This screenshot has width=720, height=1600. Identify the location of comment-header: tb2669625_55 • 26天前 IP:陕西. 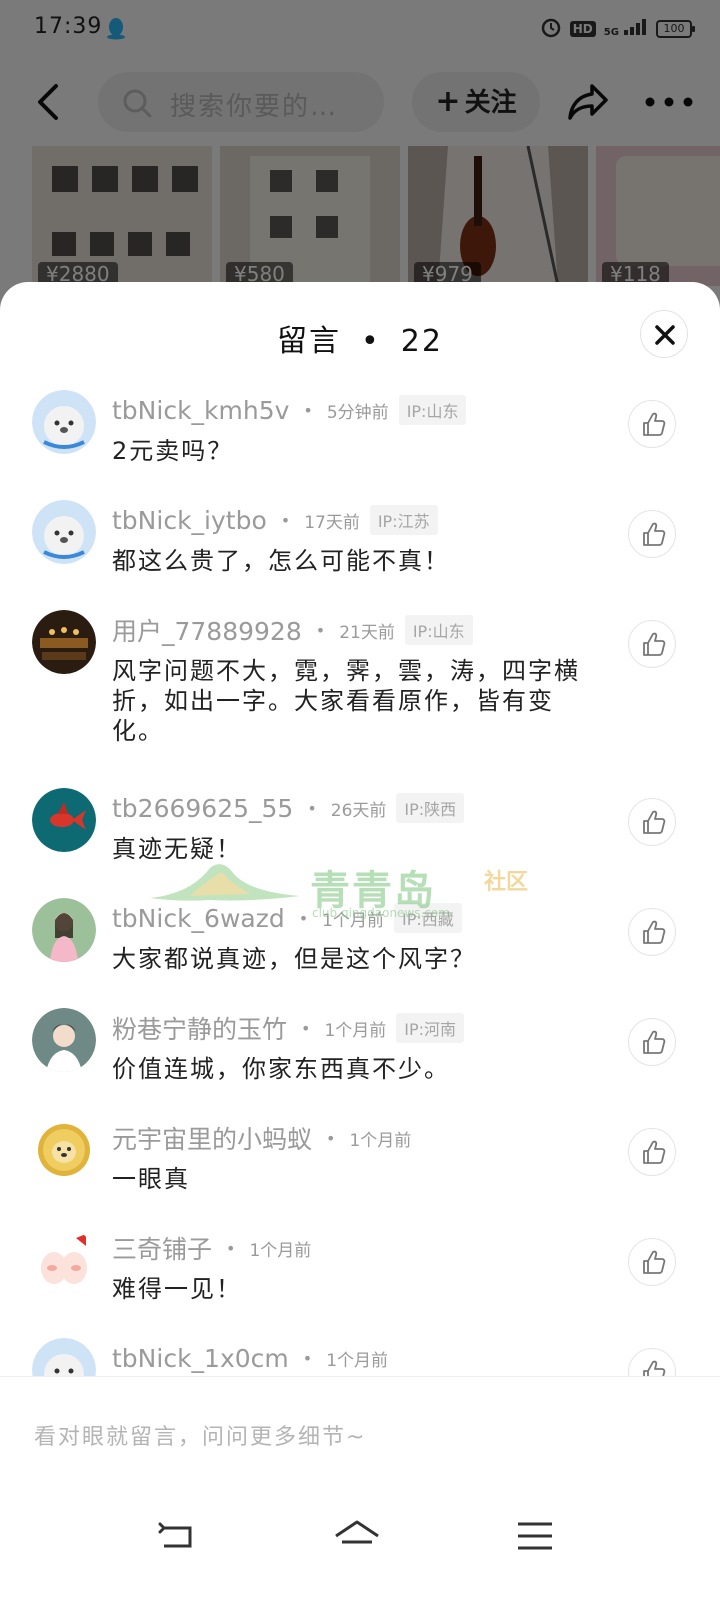
(288, 808).